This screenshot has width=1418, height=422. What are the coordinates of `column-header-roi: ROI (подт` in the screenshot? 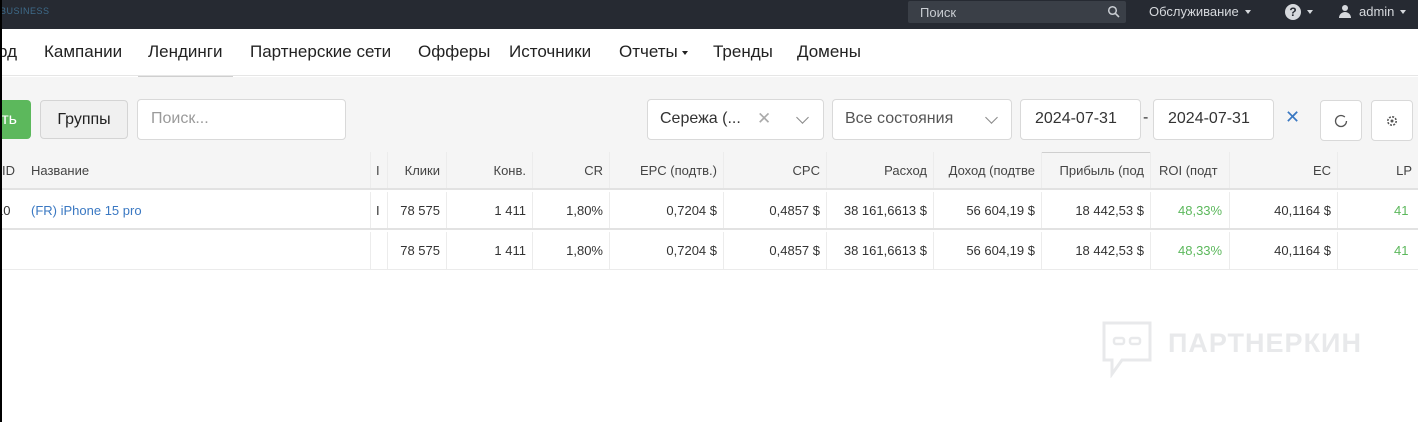 It's located at (1190, 170).